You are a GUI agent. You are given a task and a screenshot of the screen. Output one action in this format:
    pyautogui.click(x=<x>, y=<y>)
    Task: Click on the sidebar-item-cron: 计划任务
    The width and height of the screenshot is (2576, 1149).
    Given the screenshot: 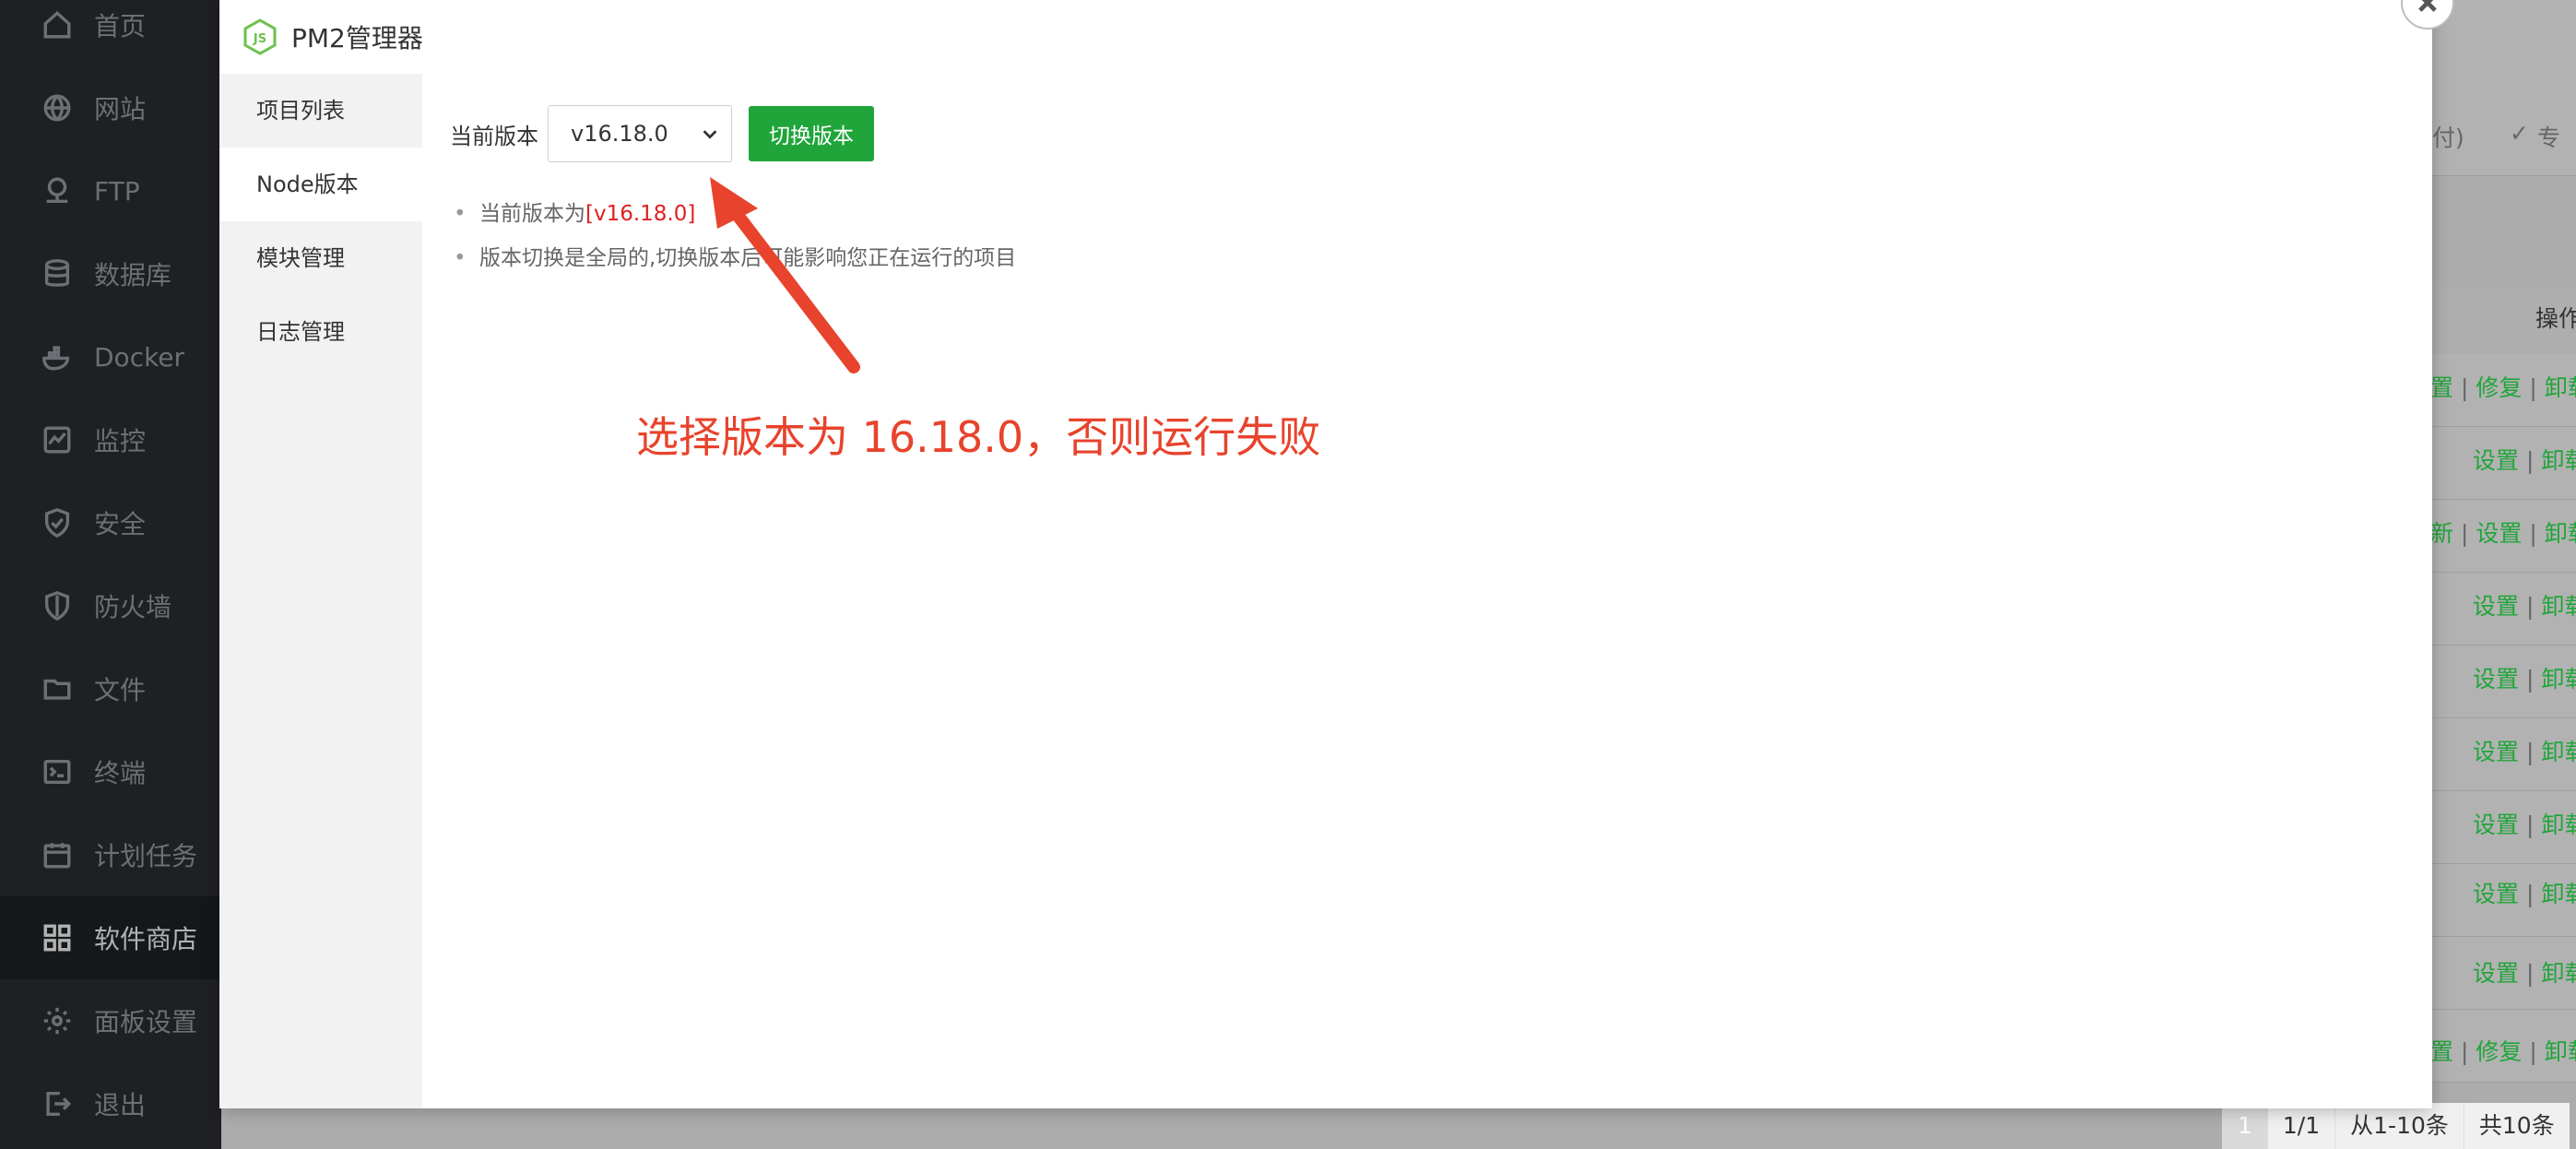 What is the action you would take?
    pyautogui.click(x=110, y=854)
    